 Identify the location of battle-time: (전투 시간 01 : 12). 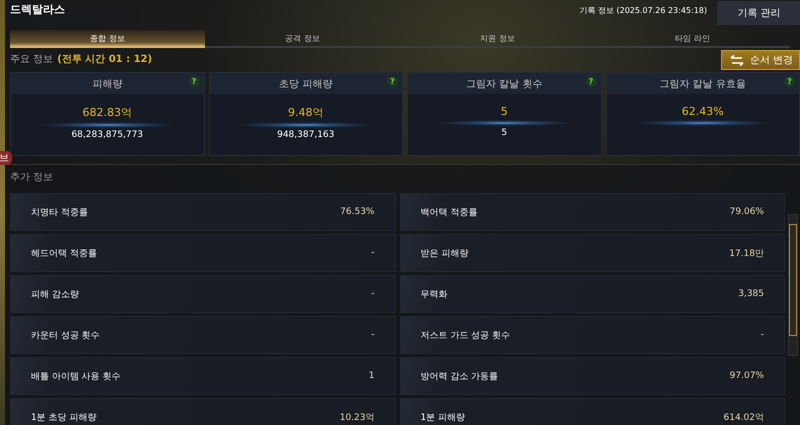
(104, 59).